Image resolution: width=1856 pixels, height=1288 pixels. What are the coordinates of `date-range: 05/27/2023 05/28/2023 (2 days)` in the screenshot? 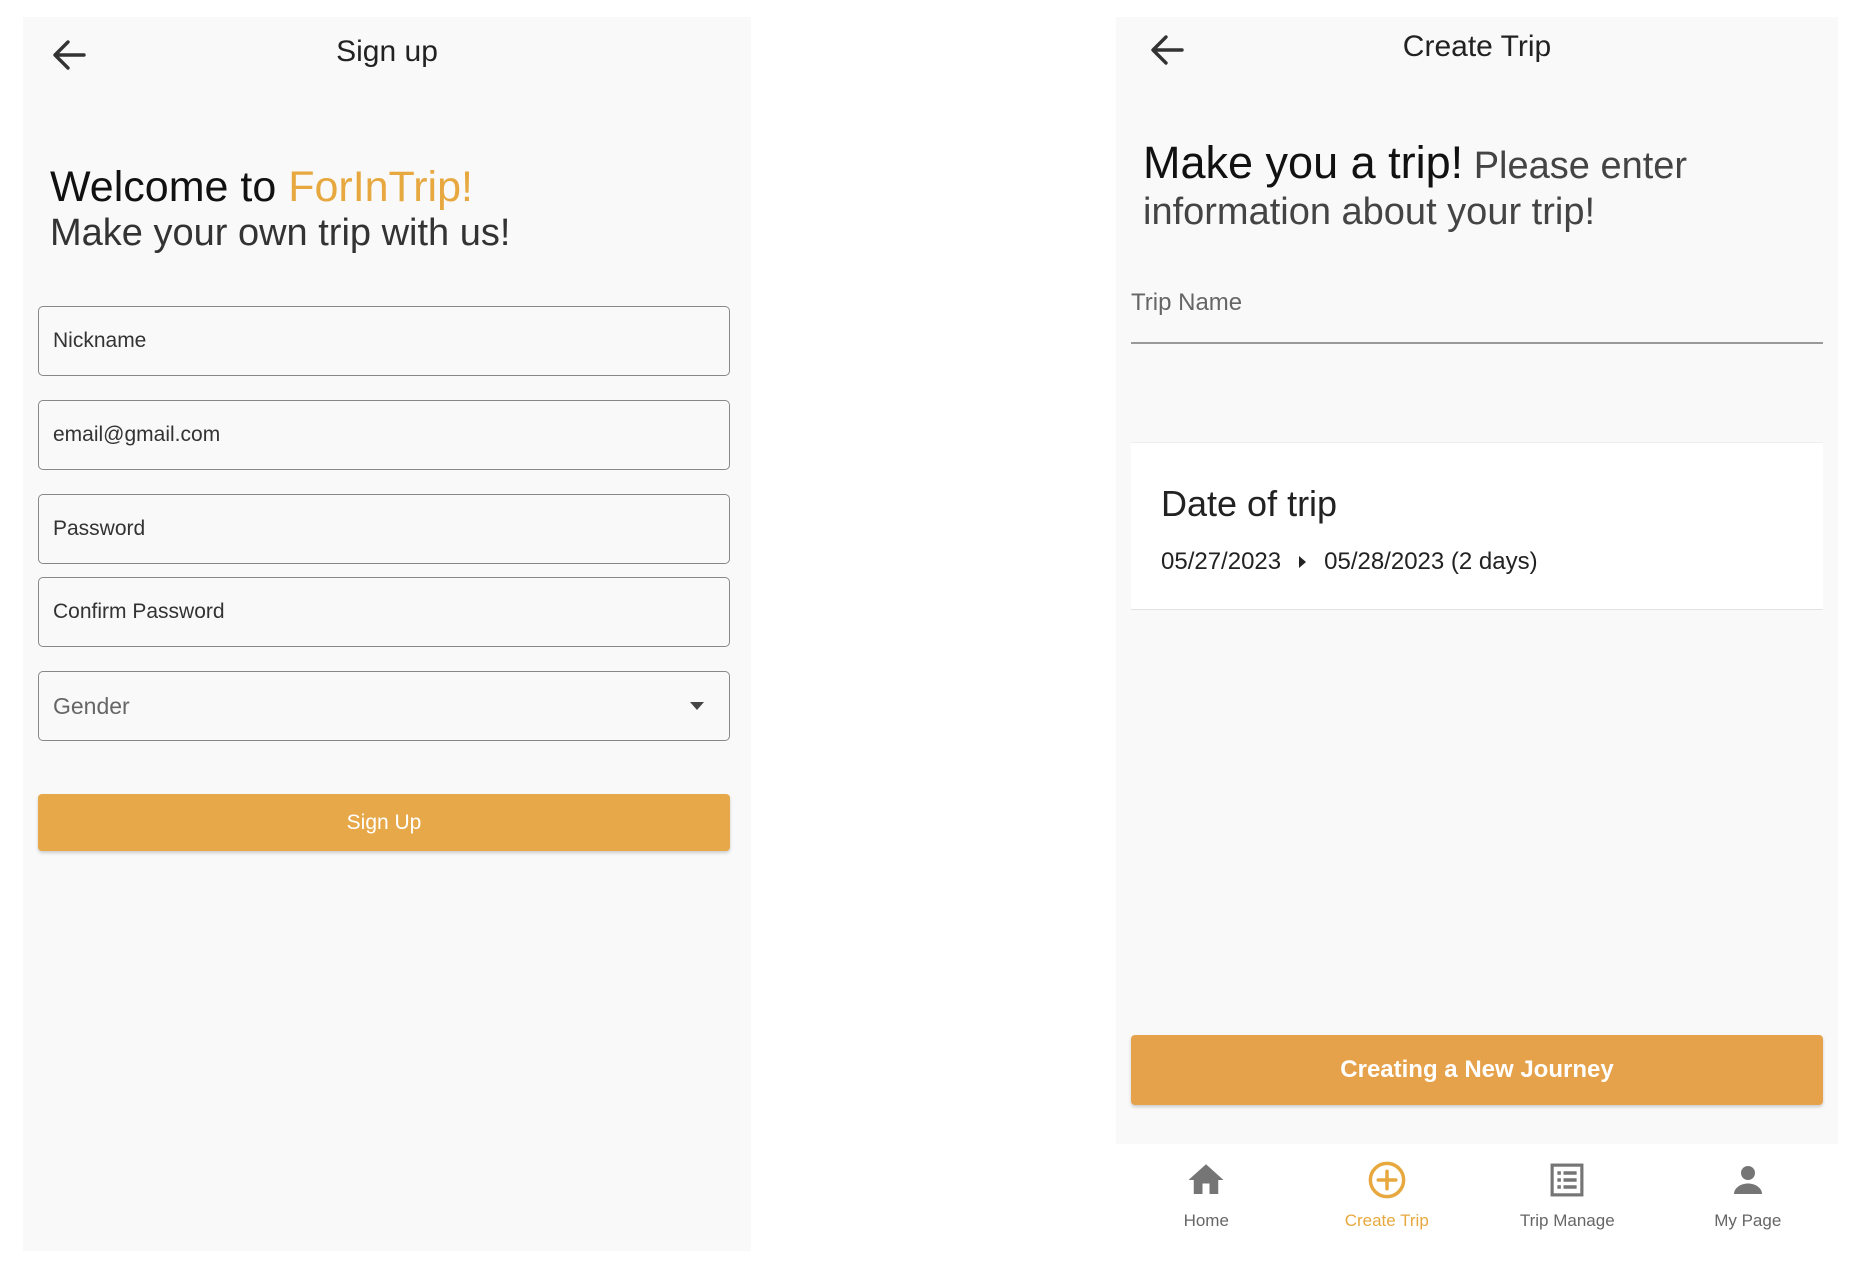 It's located at (1349, 562).